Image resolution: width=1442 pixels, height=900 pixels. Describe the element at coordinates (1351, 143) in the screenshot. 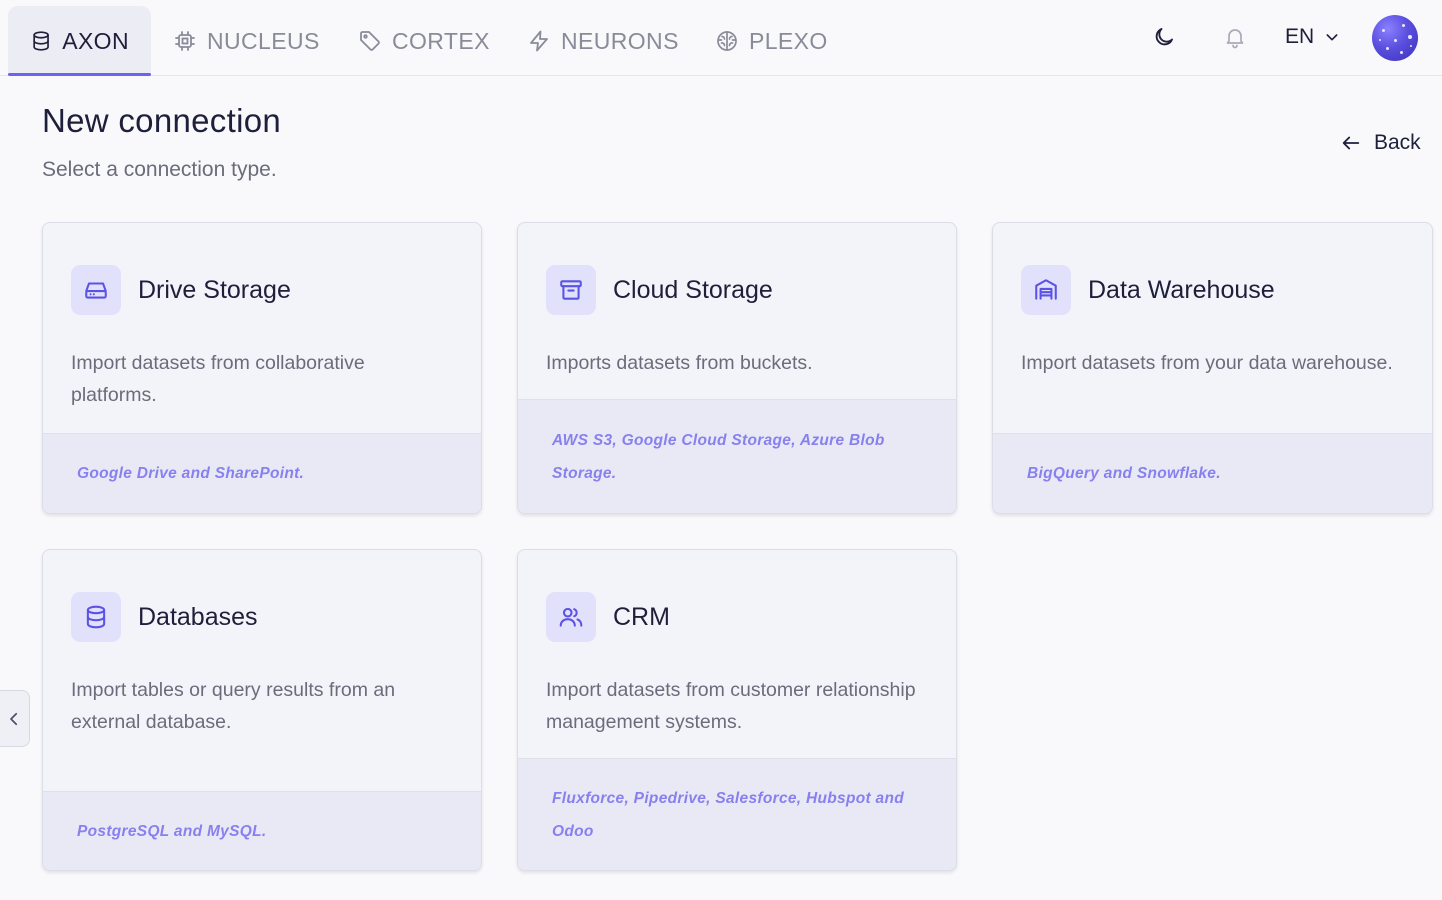

I see `arrow-left-icon` at that location.